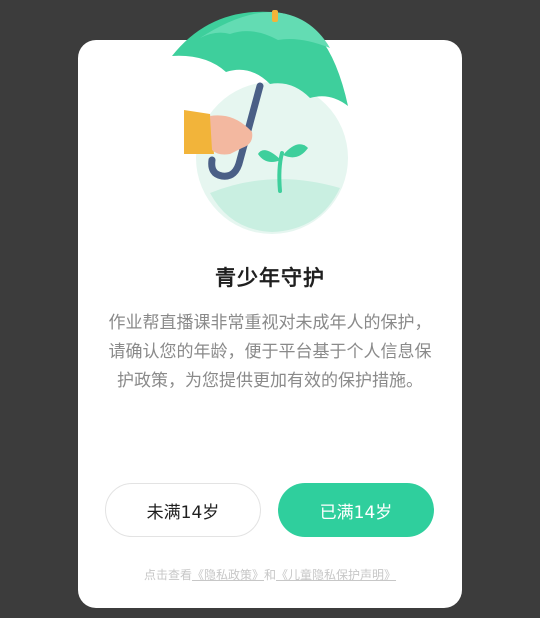 This screenshot has height=618, width=540. What do you see at coordinates (167, 575) in the screenshot?
I see `policy-links-prefix: 点击查看` at bounding box center [167, 575].